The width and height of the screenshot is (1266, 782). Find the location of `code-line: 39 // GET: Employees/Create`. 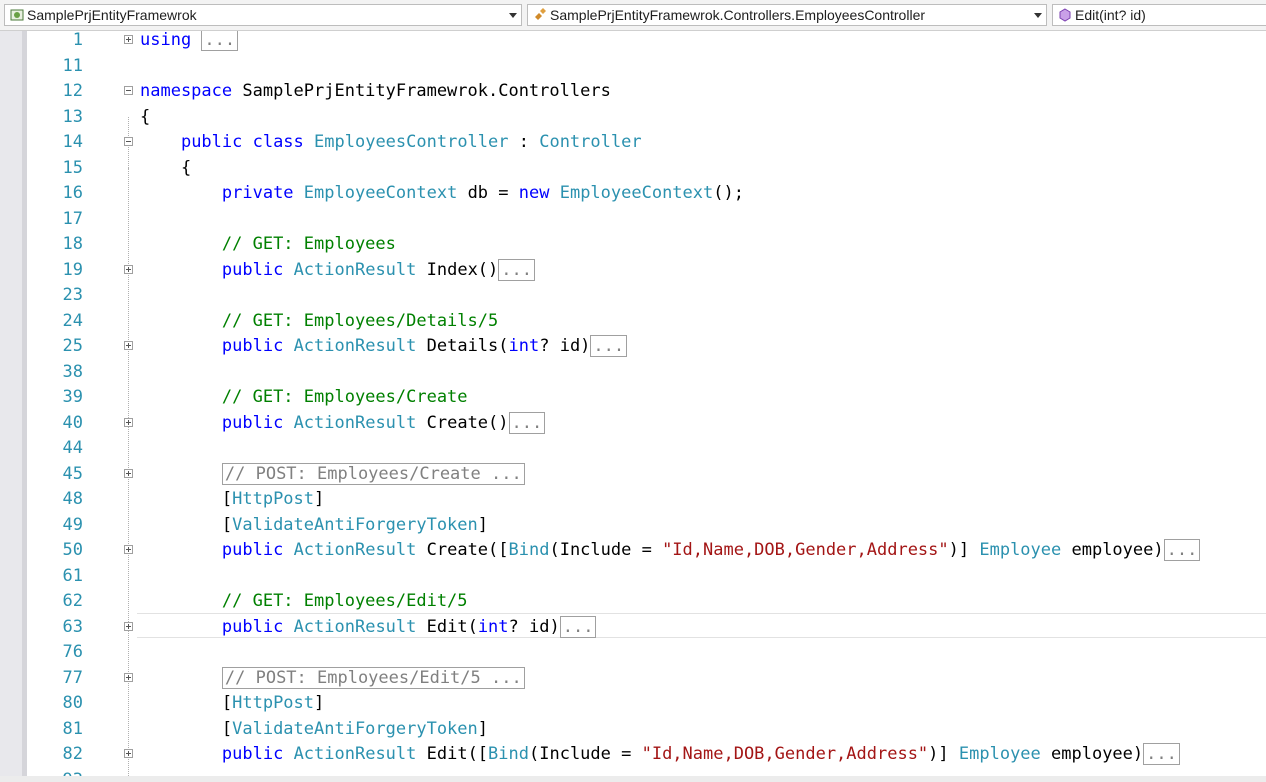

code-line: 39 // GET: Employees/Create is located at coordinates (646, 398).